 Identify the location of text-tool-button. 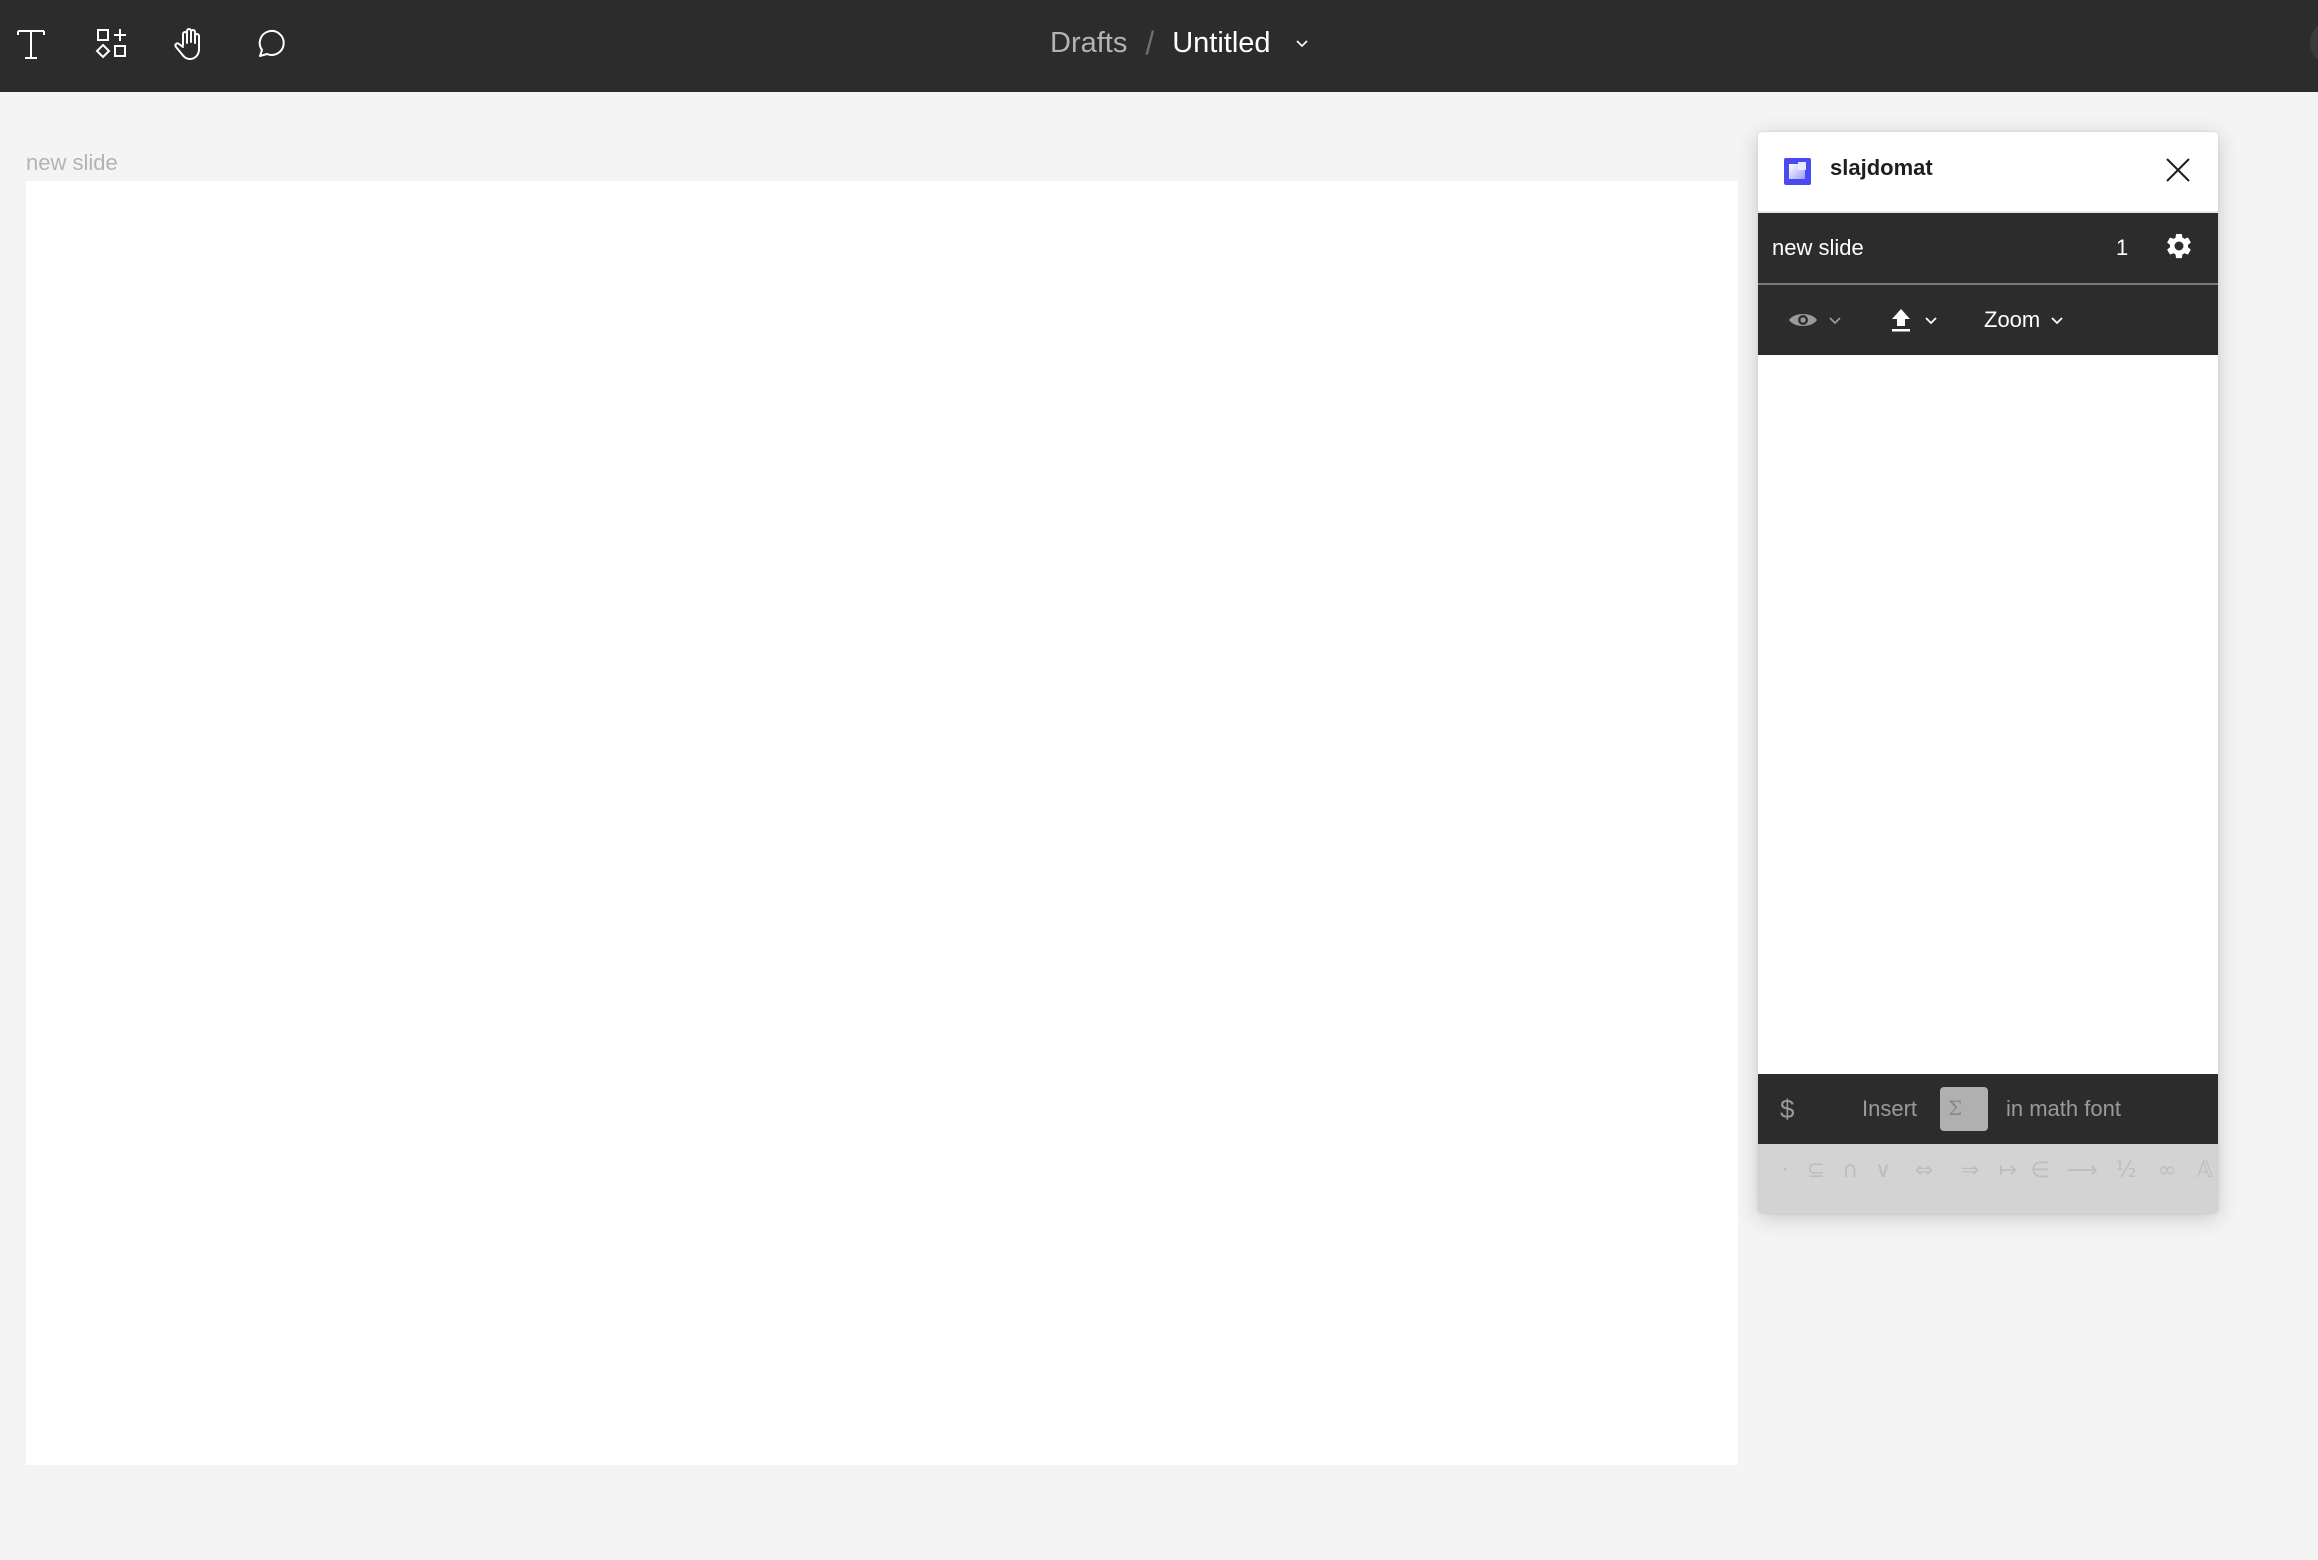
(31, 44).